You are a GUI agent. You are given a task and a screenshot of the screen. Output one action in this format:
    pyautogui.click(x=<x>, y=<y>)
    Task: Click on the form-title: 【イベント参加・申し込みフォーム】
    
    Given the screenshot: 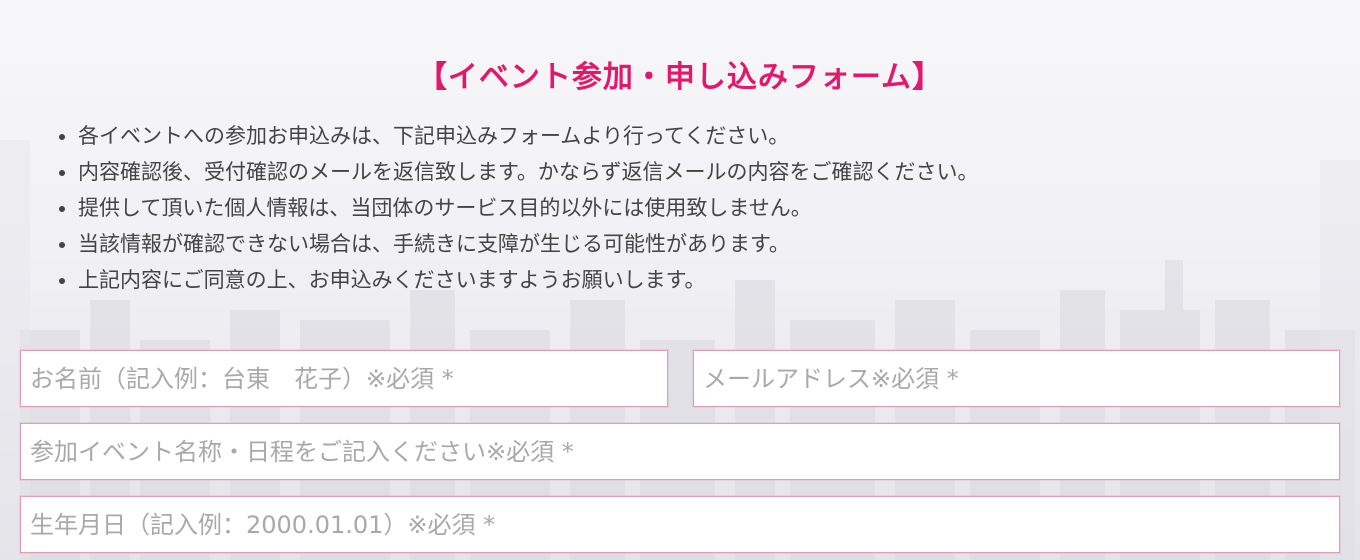 What is the action you would take?
    pyautogui.click(x=680, y=77)
    